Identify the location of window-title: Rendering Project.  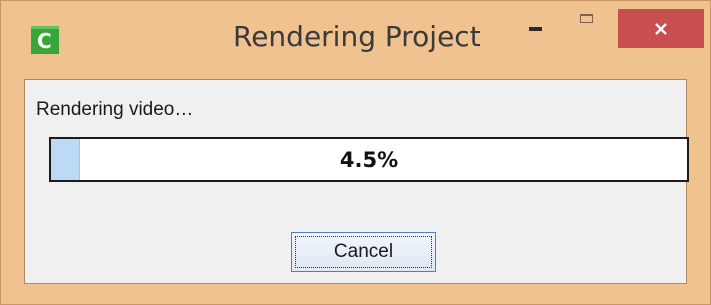
(357, 36).